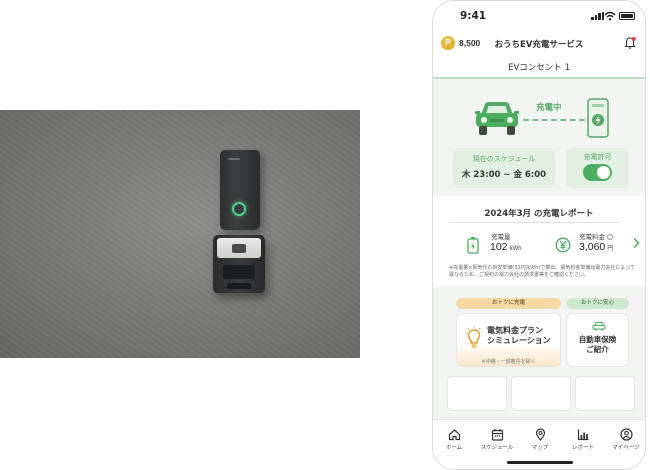 The height and width of the screenshot is (470, 650). I want to click on charge-amount-value: 102 kWh, so click(506, 247).